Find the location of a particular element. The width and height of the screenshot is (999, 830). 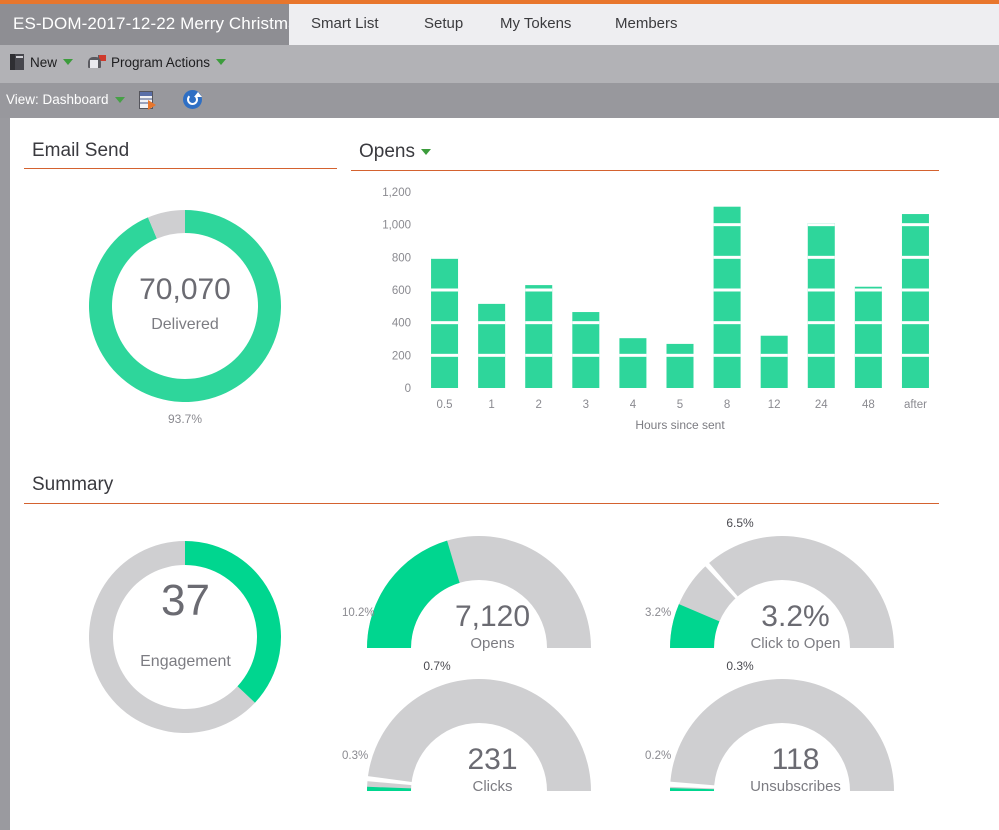

tab-label: My Tokens is located at coordinates (536, 23).